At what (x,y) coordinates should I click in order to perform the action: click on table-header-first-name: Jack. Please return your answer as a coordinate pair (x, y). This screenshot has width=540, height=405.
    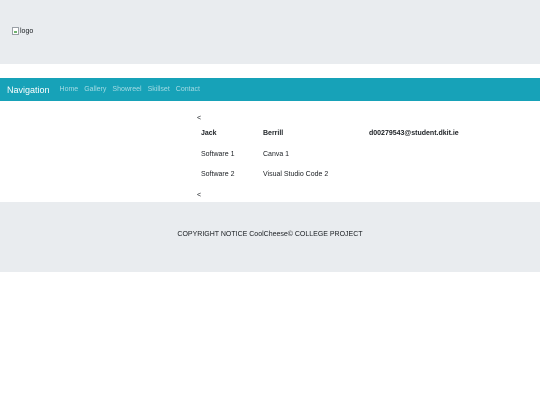
    Looking at the image, I should click on (209, 133).